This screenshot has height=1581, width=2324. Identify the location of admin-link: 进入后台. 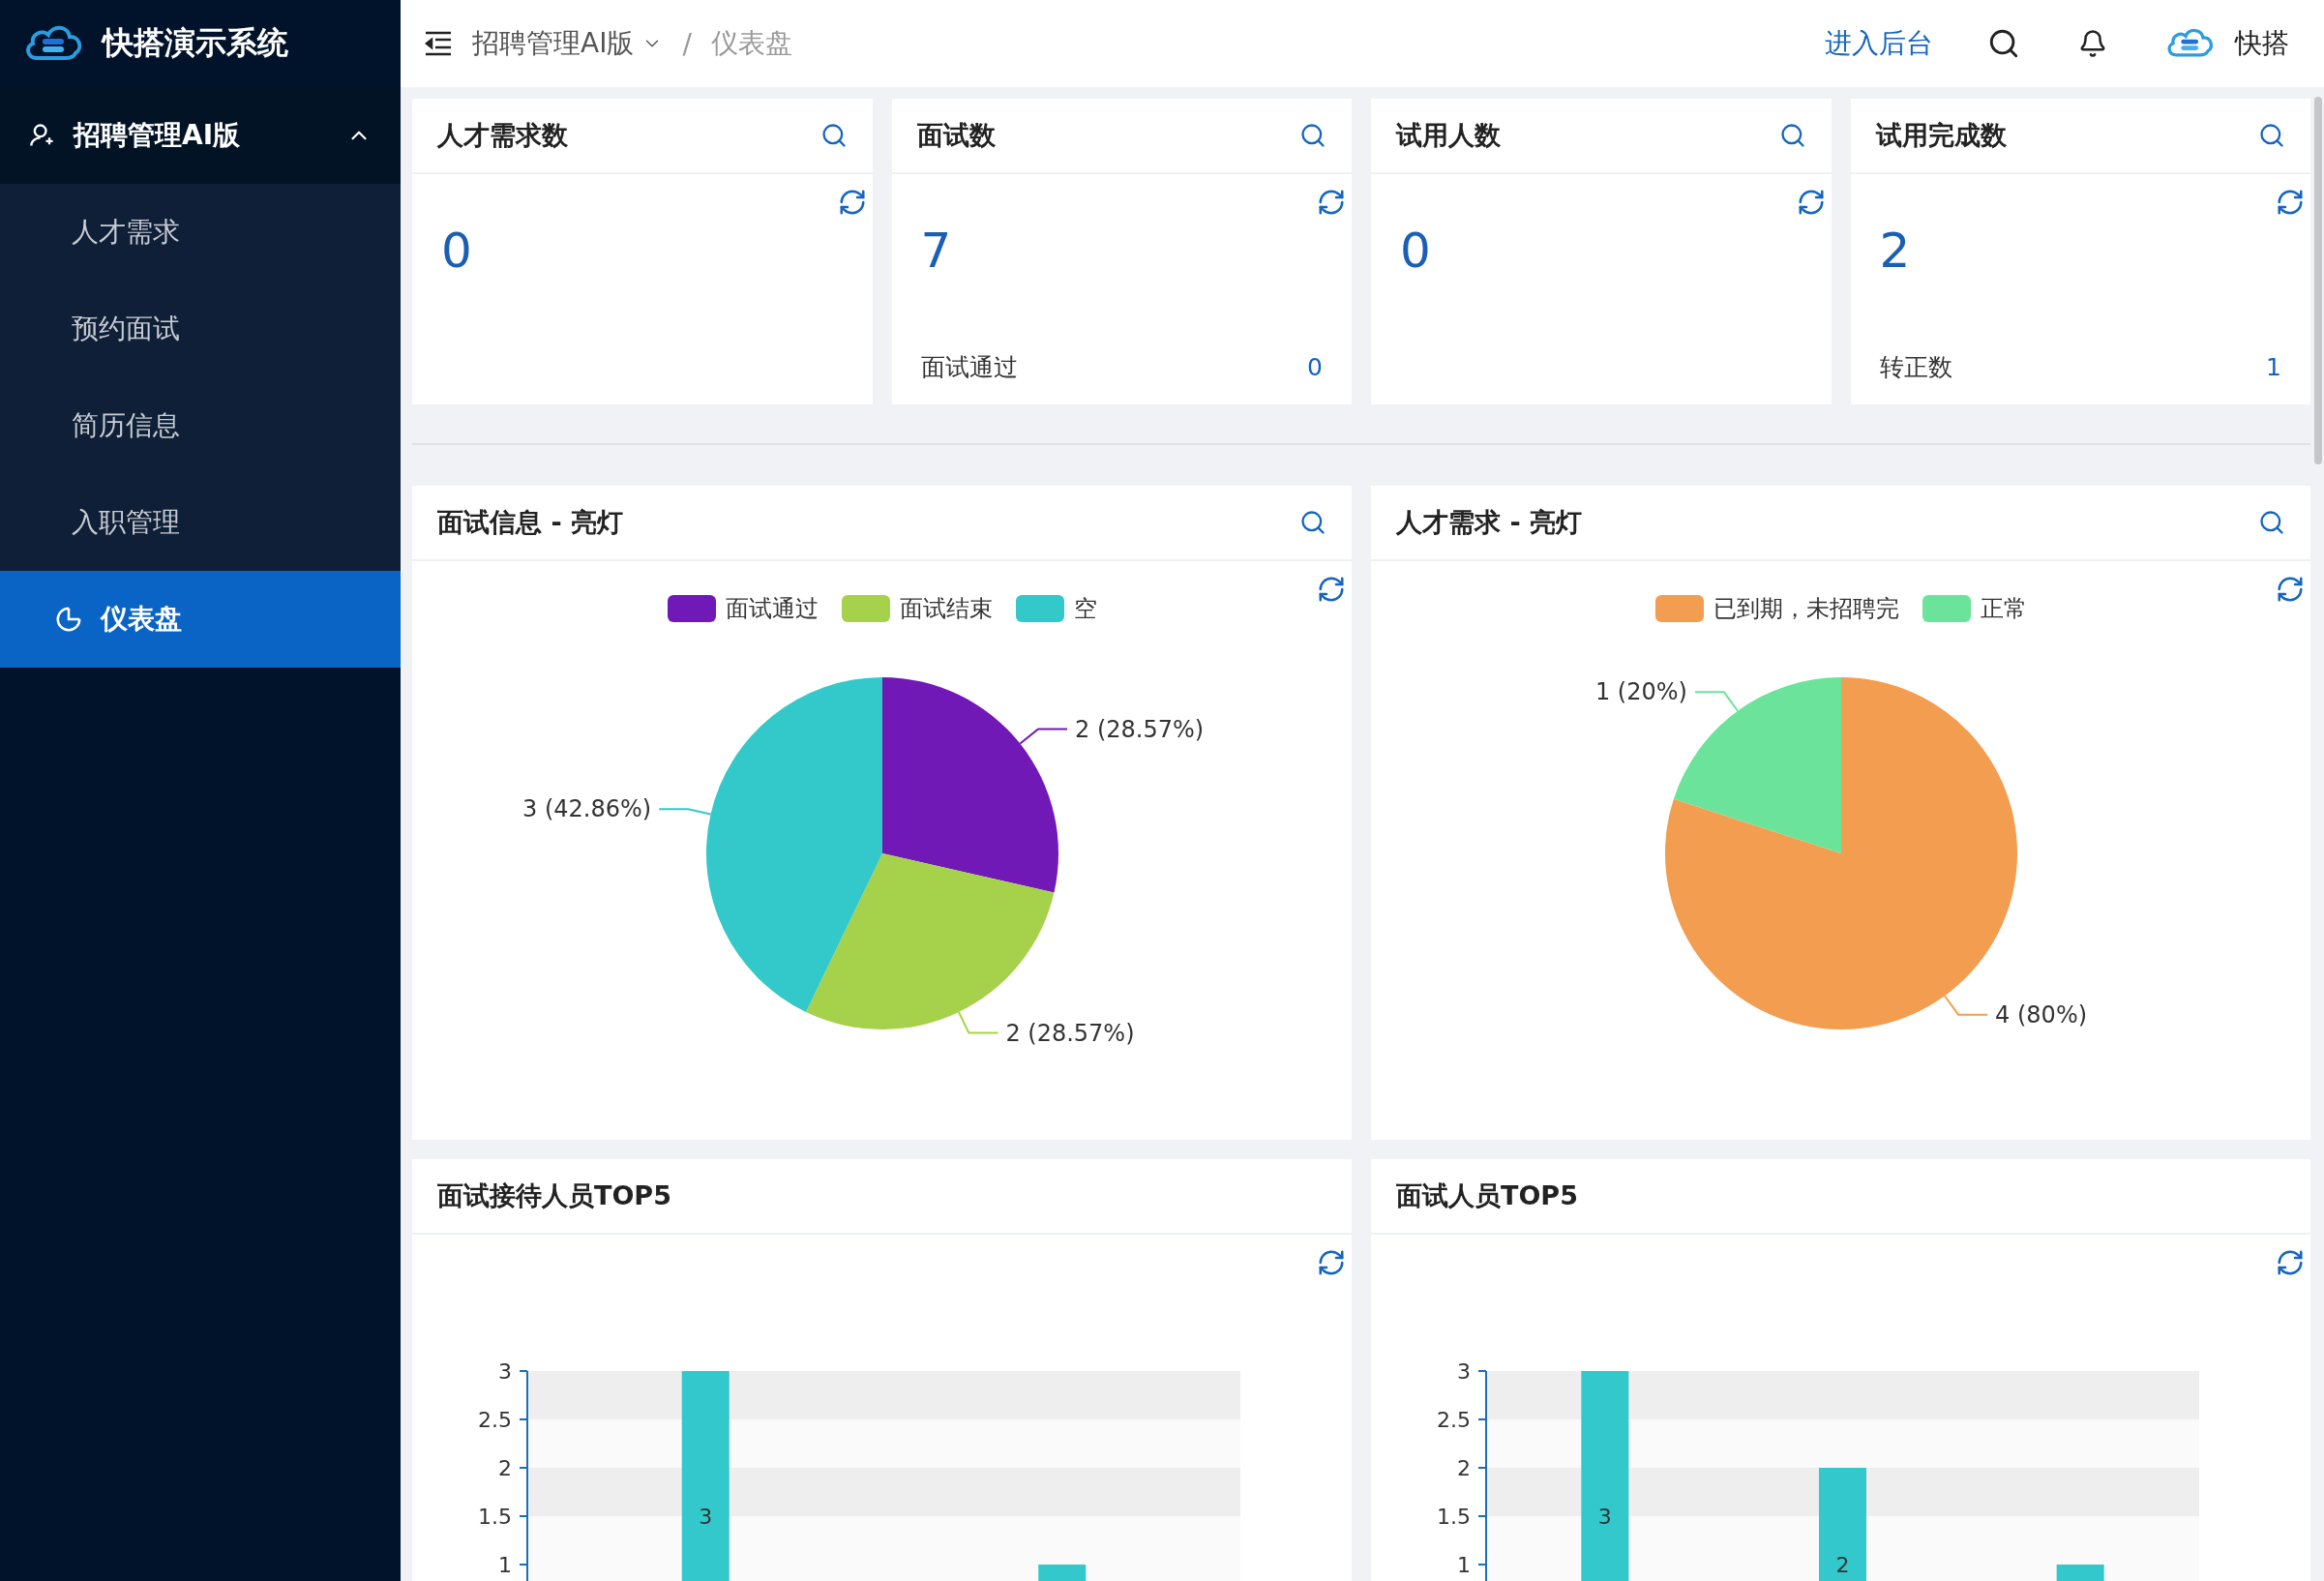
(1879, 43).